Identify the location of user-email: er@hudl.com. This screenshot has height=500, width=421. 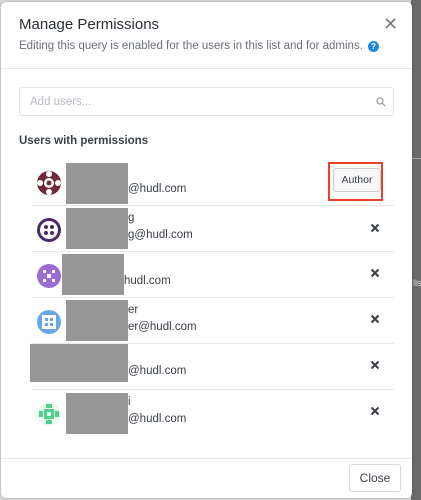
(162, 327).